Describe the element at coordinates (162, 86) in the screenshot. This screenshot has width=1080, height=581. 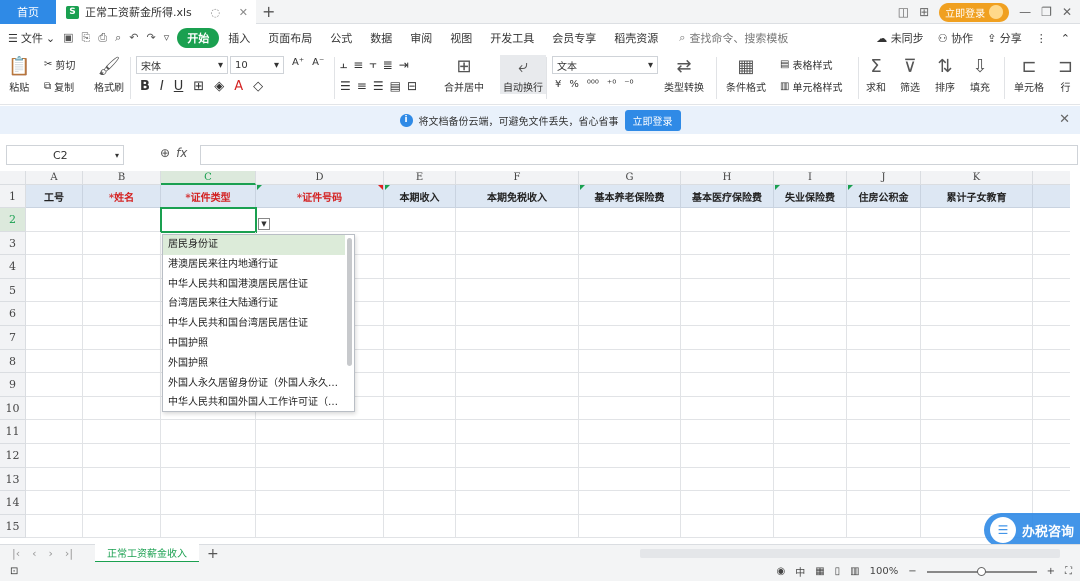
I see `italic-icon: I` at that location.